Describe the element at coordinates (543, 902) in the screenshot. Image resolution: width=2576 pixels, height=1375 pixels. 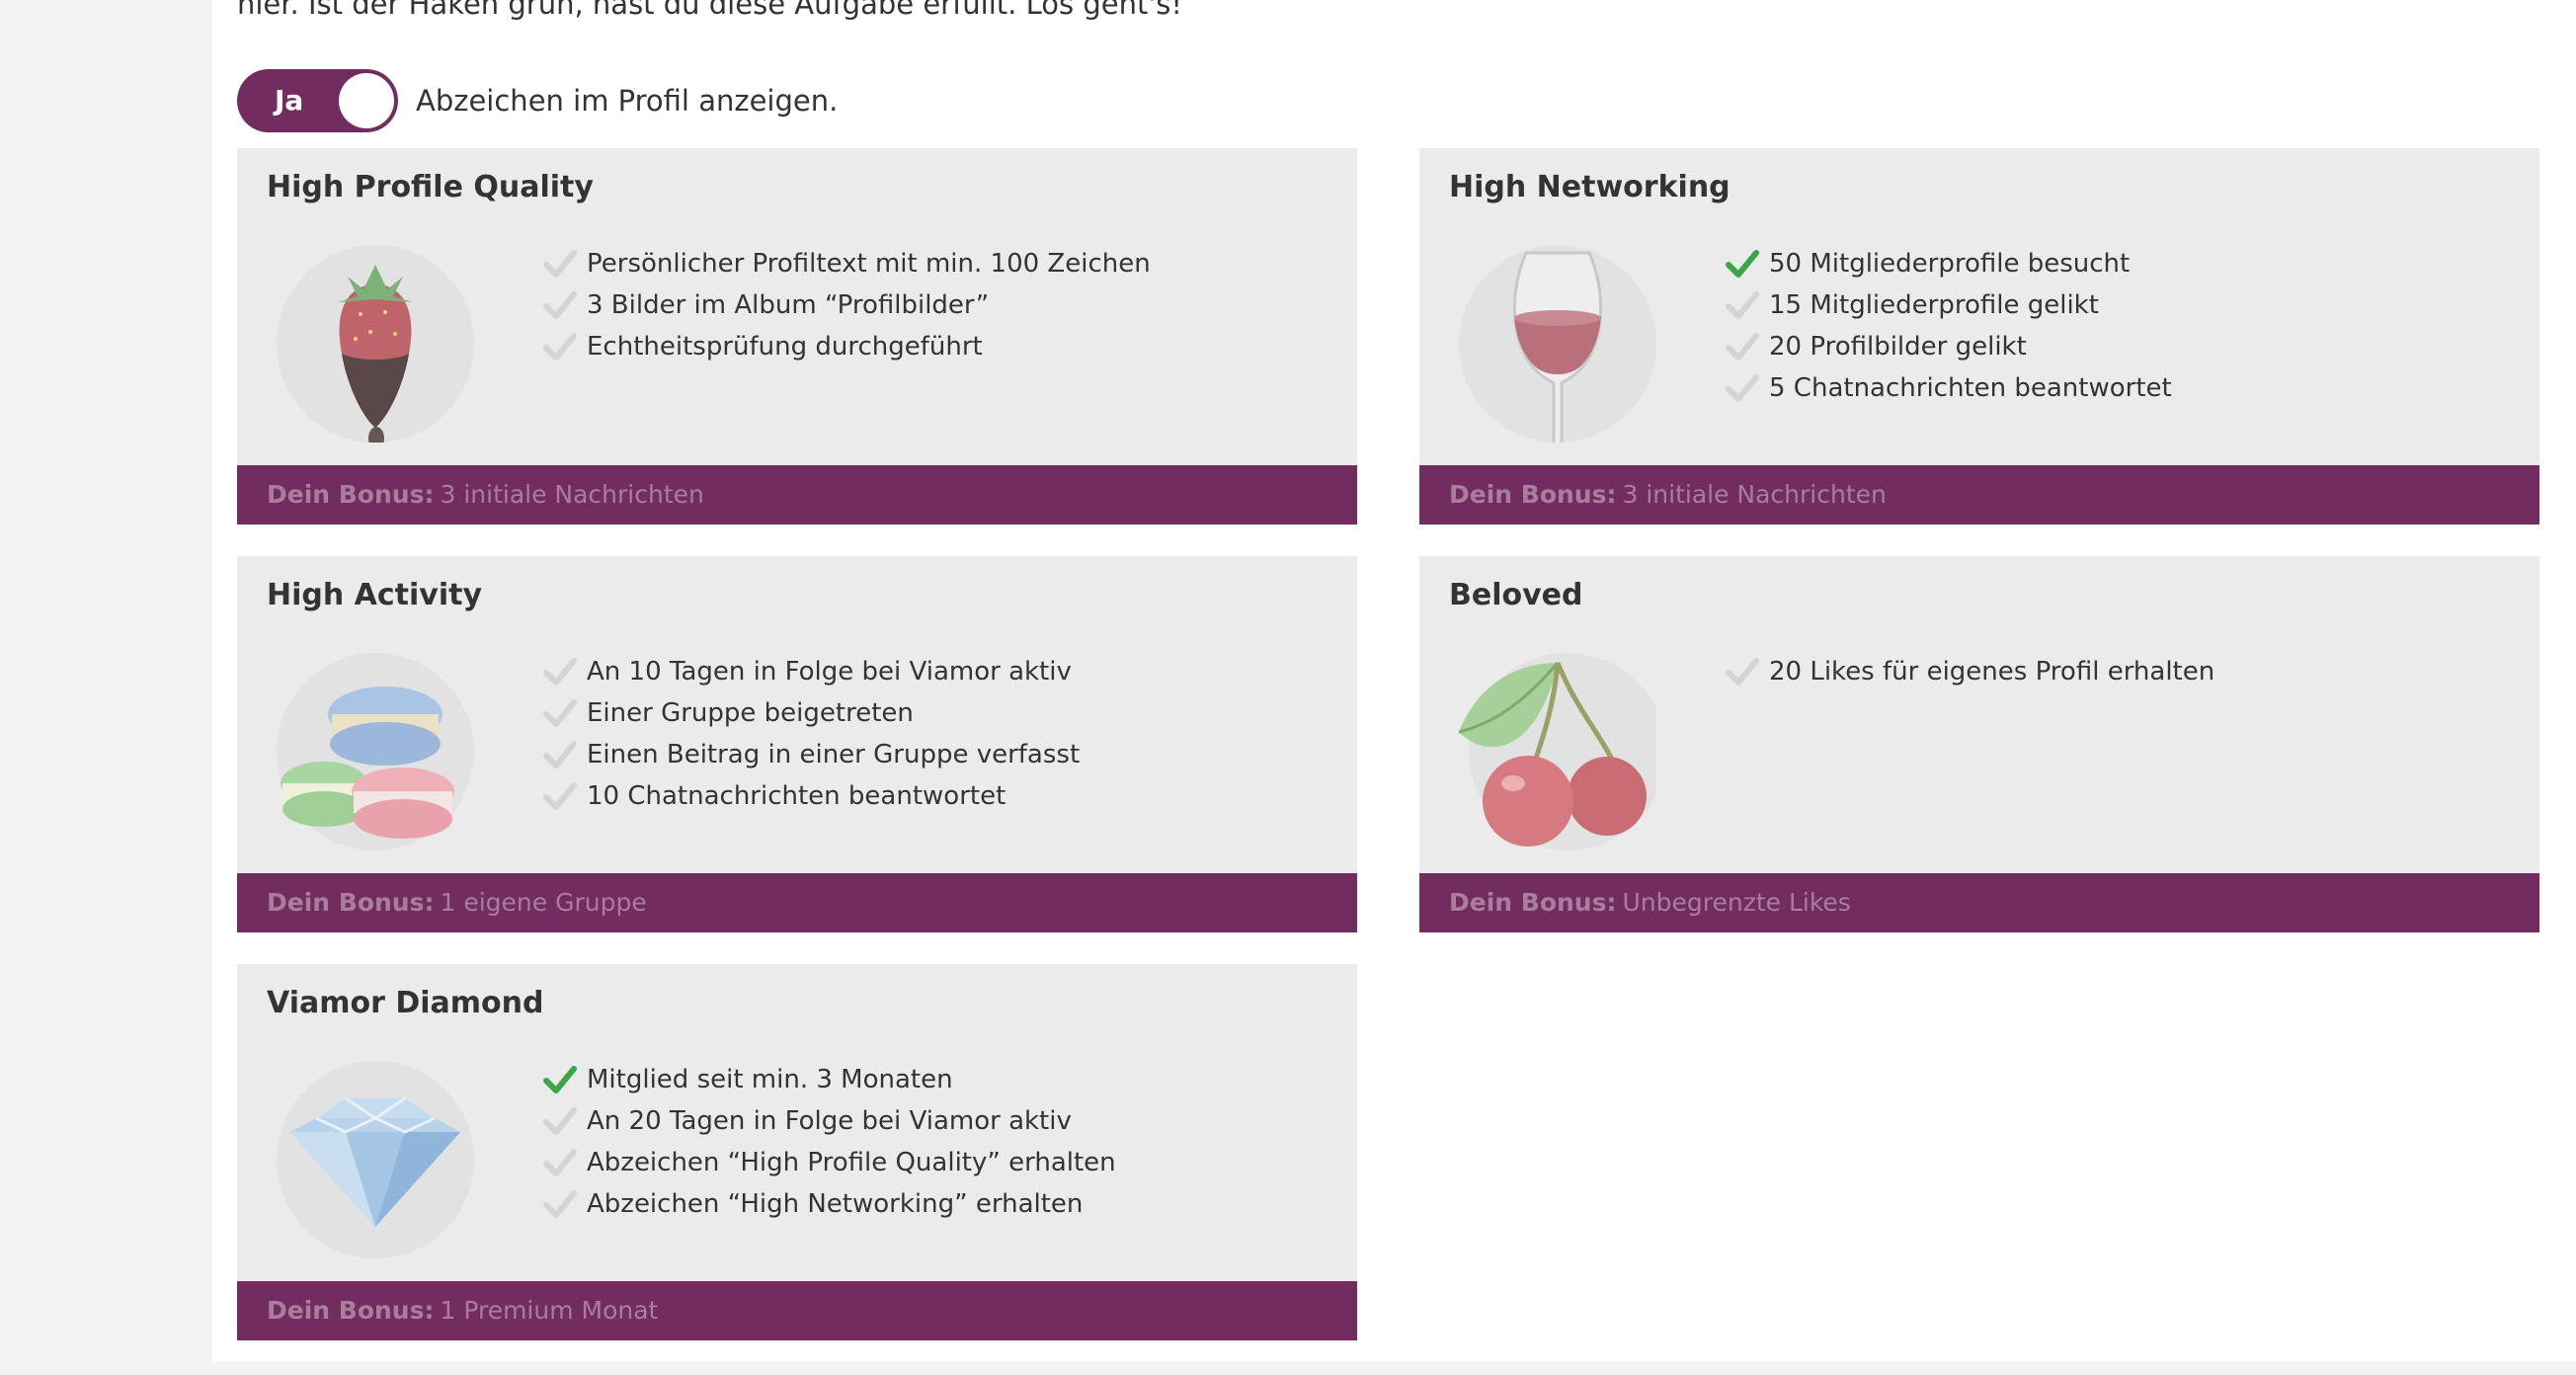
I see `bonus-value: 1 eigene Gruppe` at that location.